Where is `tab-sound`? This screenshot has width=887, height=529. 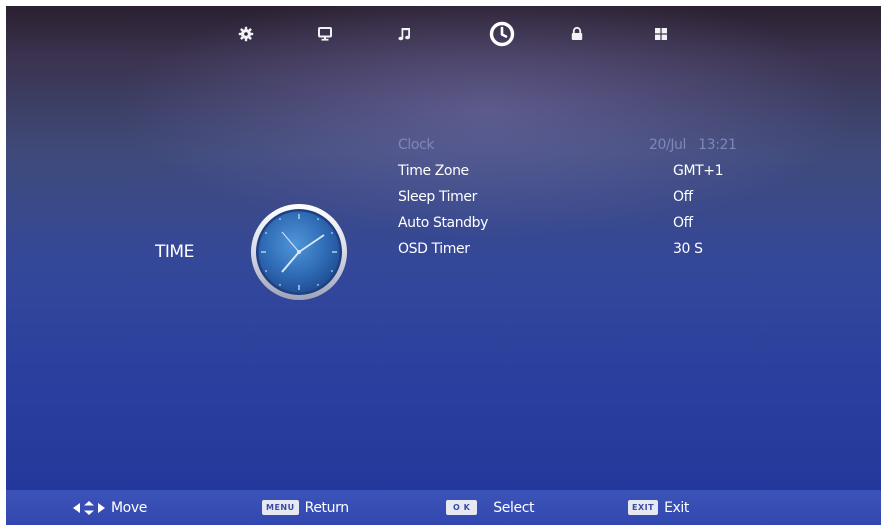 tab-sound is located at coordinates (405, 34).